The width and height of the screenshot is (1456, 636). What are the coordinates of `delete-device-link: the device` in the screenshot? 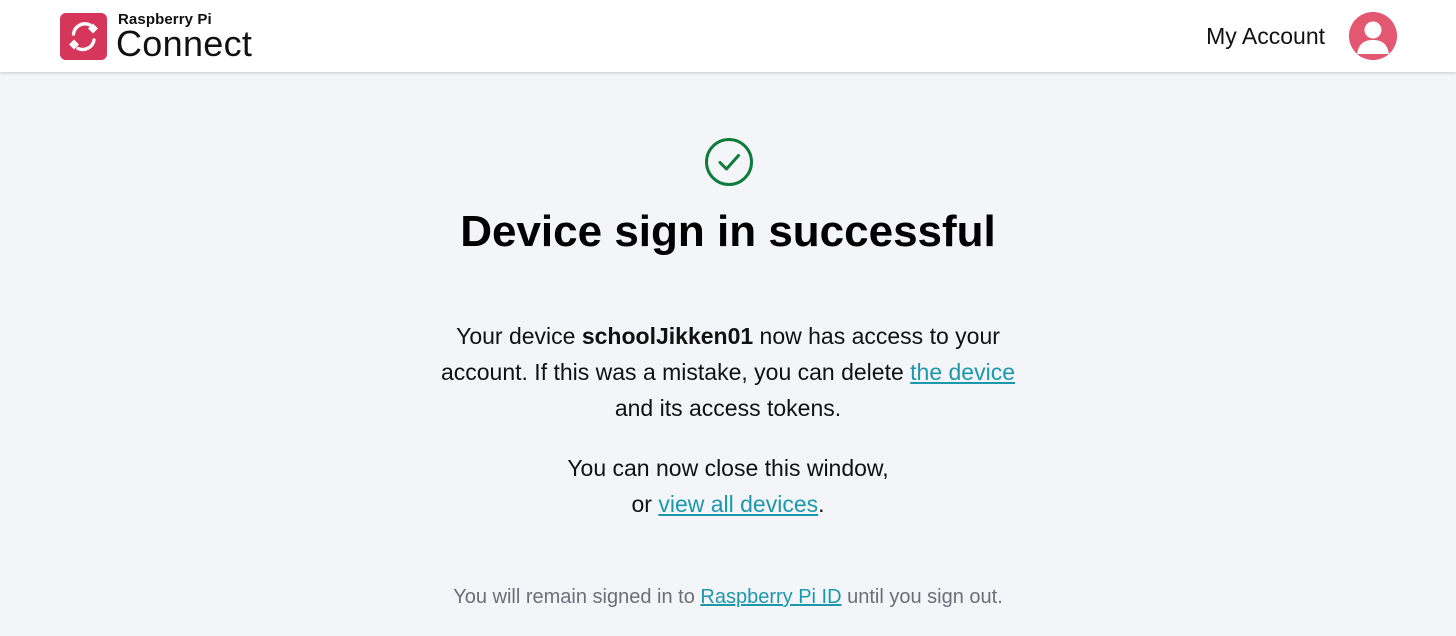 It's located at (962, 372).